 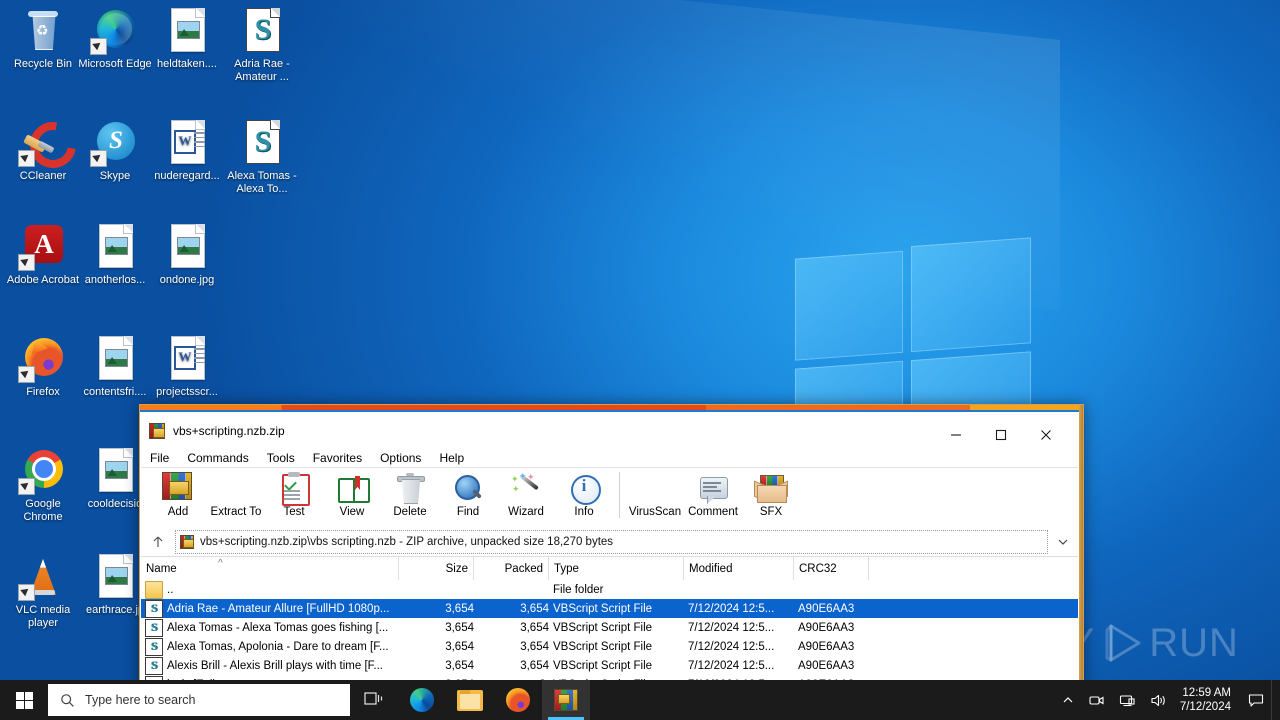 I want to click on cell-type: VBScript Script File, so click(x=618, y=627).